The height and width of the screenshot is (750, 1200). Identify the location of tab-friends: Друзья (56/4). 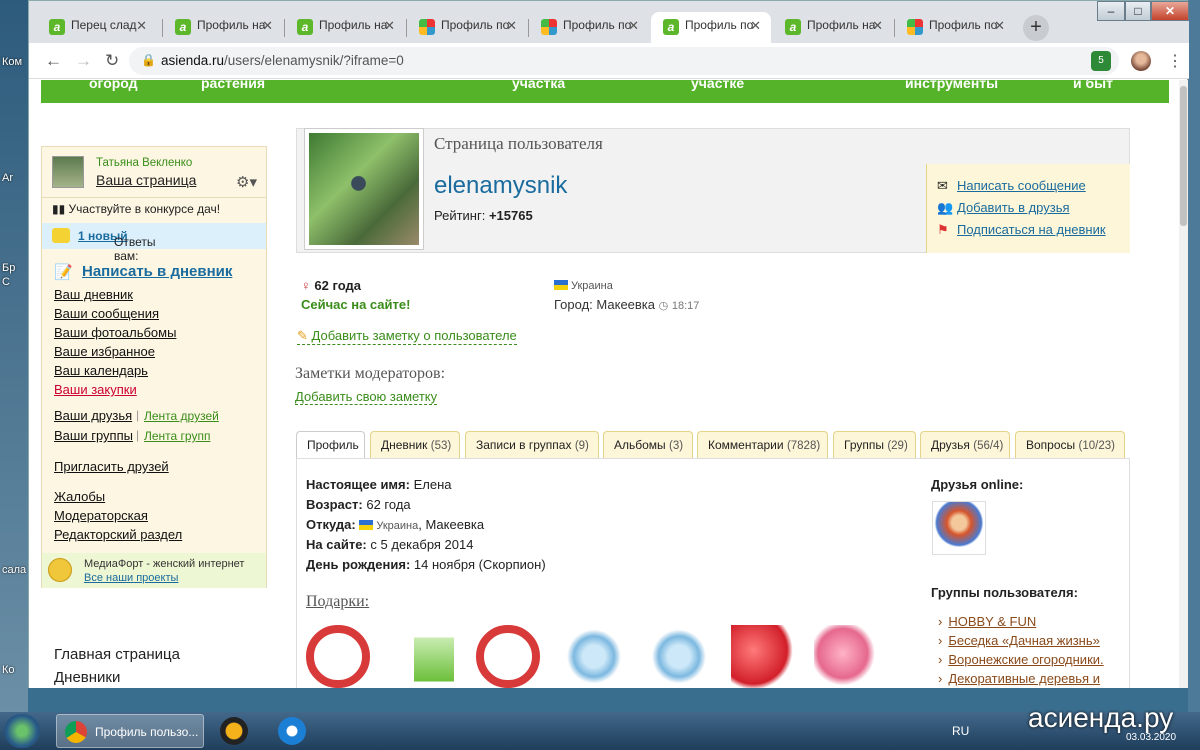
(965, 444).